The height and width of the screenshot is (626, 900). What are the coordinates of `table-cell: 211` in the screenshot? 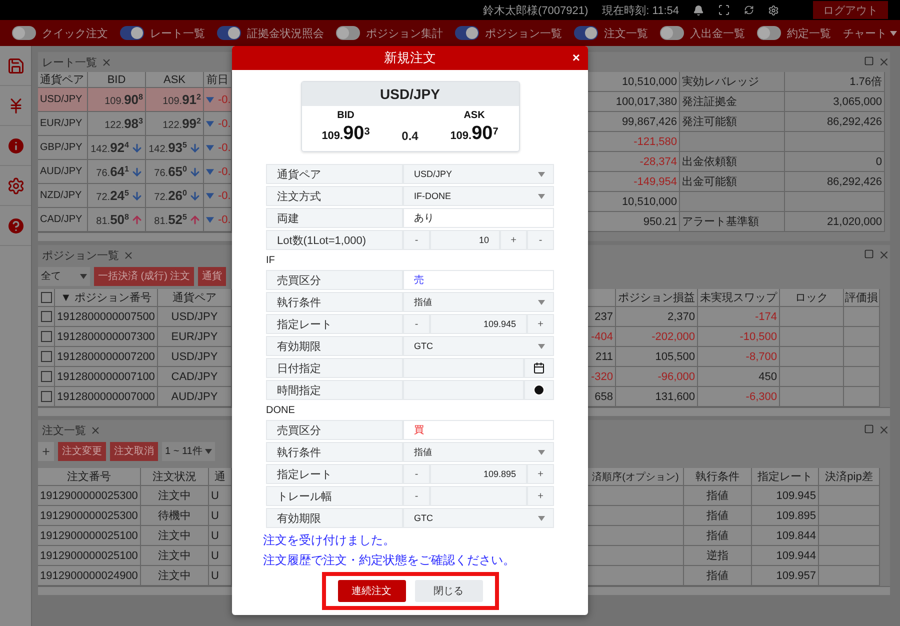 It's located at (602, 357).